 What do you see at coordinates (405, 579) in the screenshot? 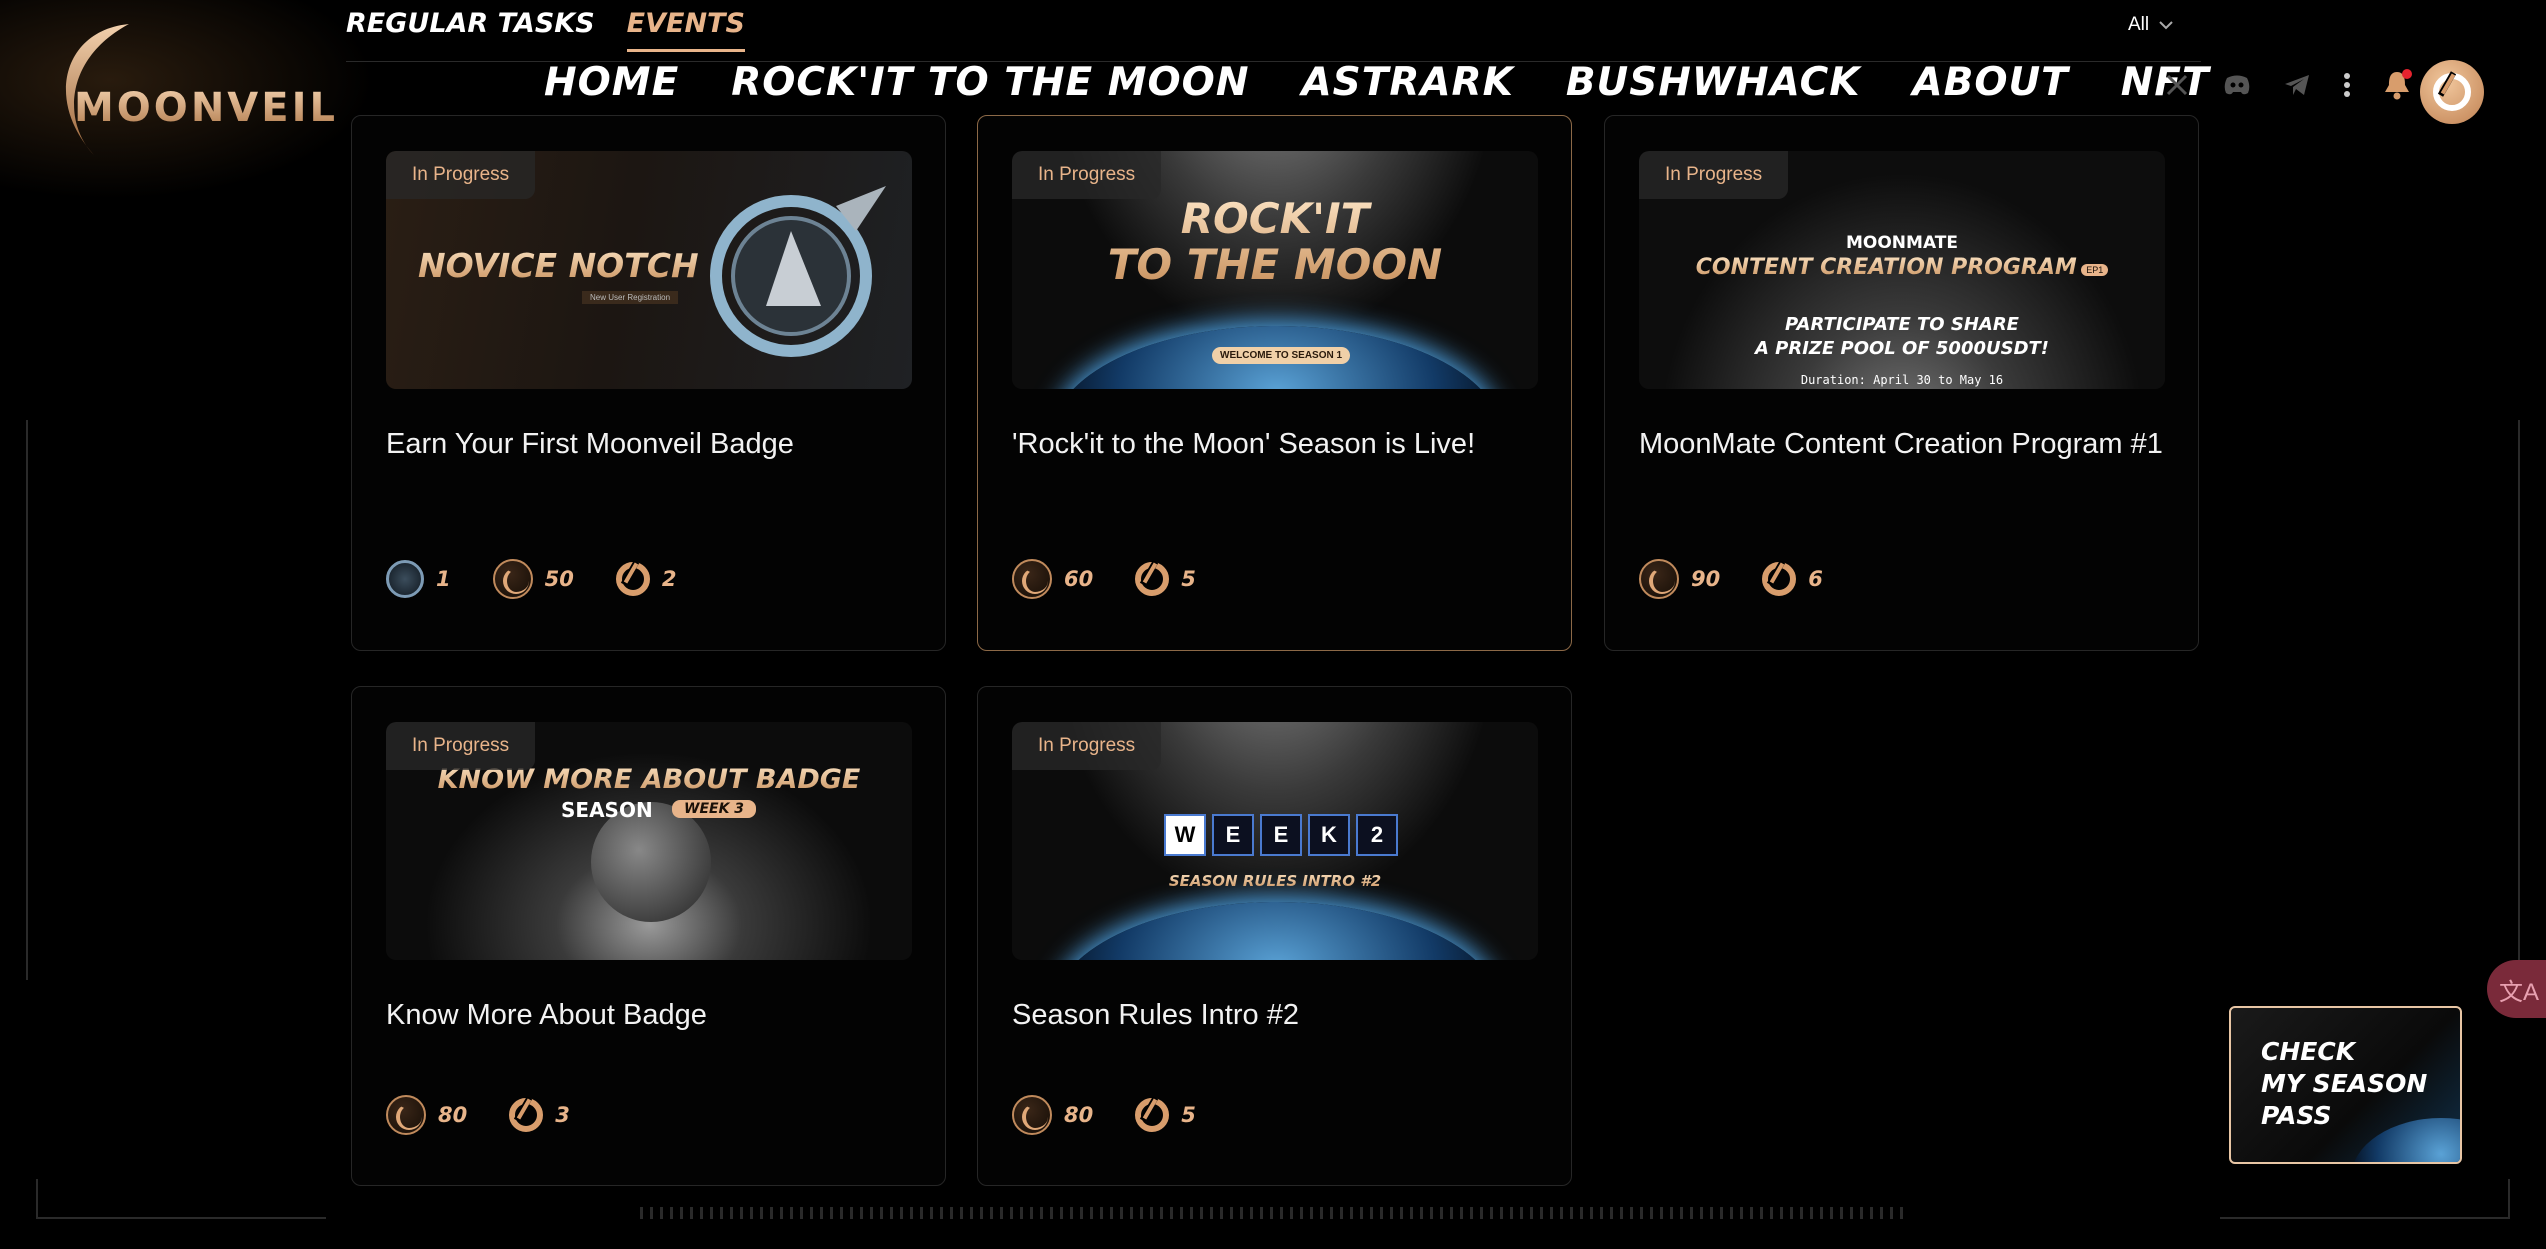
I see `badge-reward-icon` at bounding box center [405, 579].